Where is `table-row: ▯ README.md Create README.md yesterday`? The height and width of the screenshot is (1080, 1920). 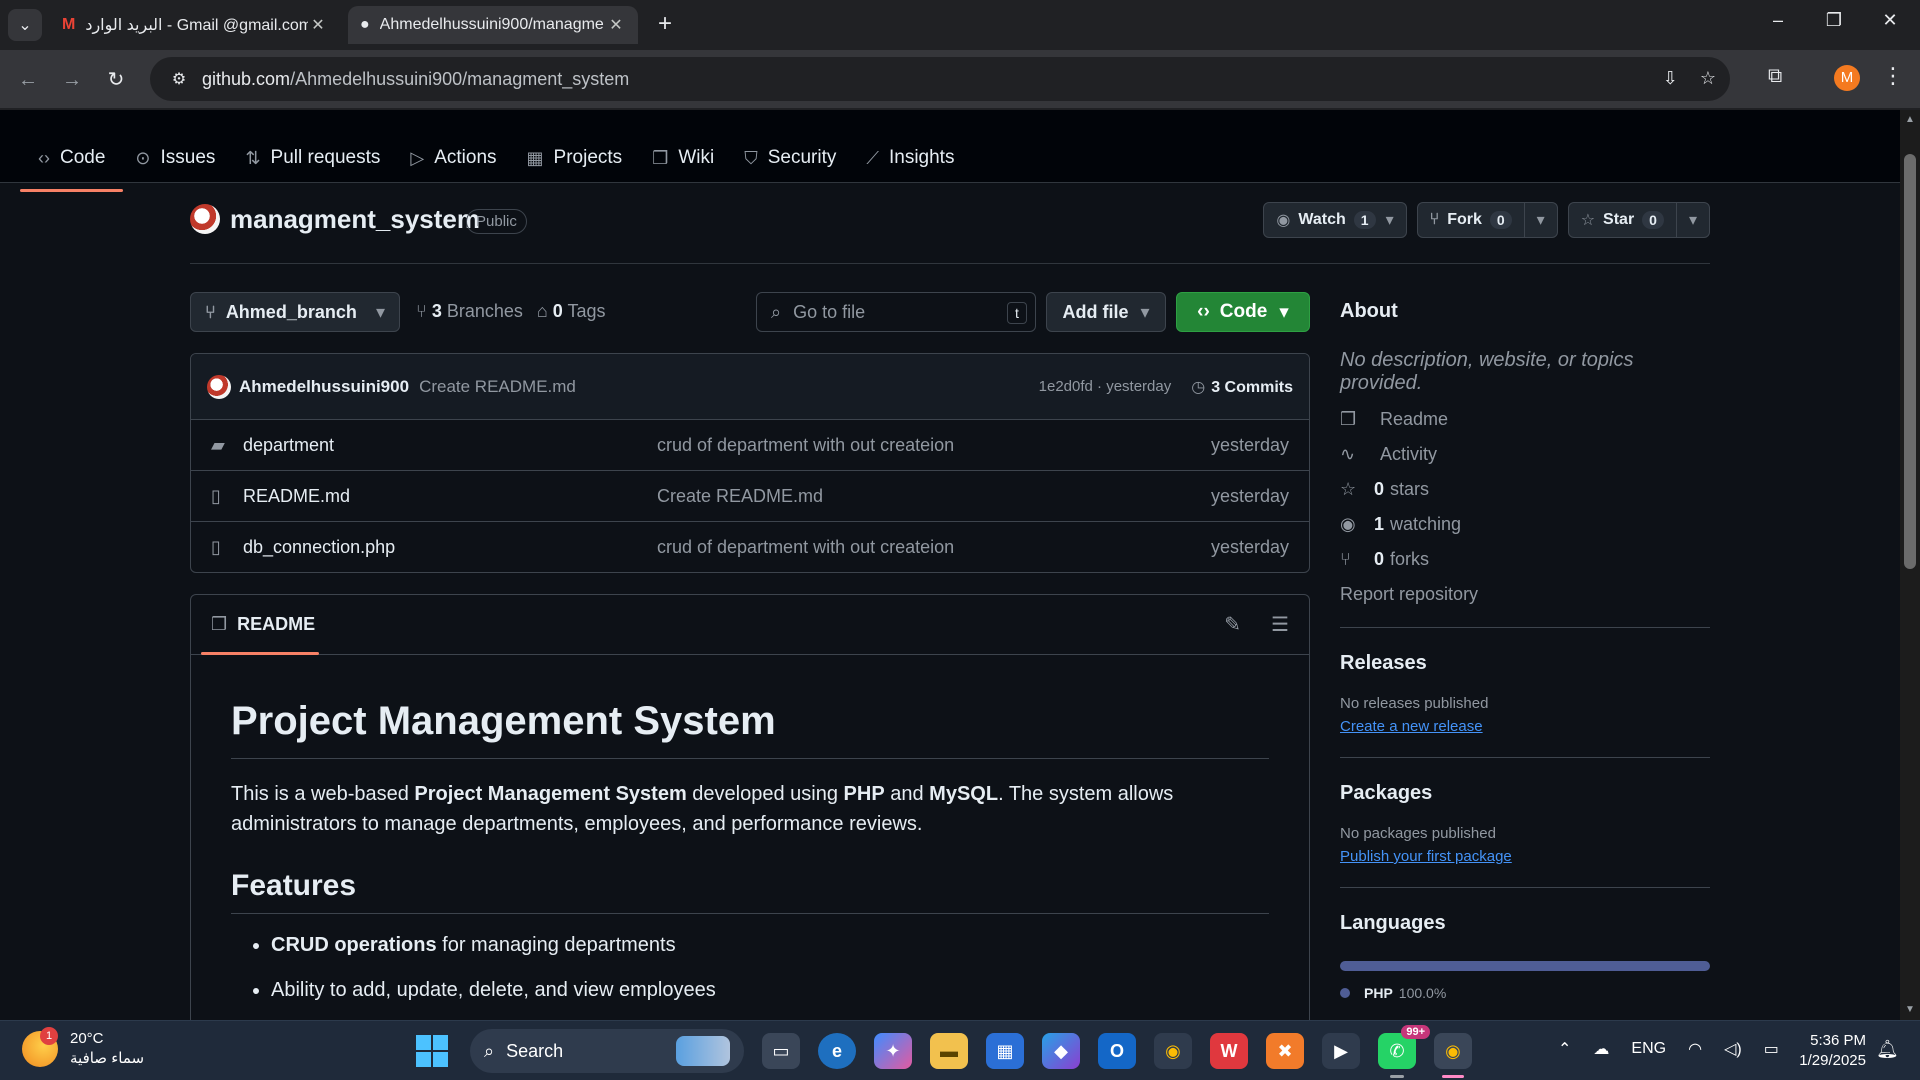
table-row: ▯ README.md Create README.md yesterday is located at coordinates (750, 496).